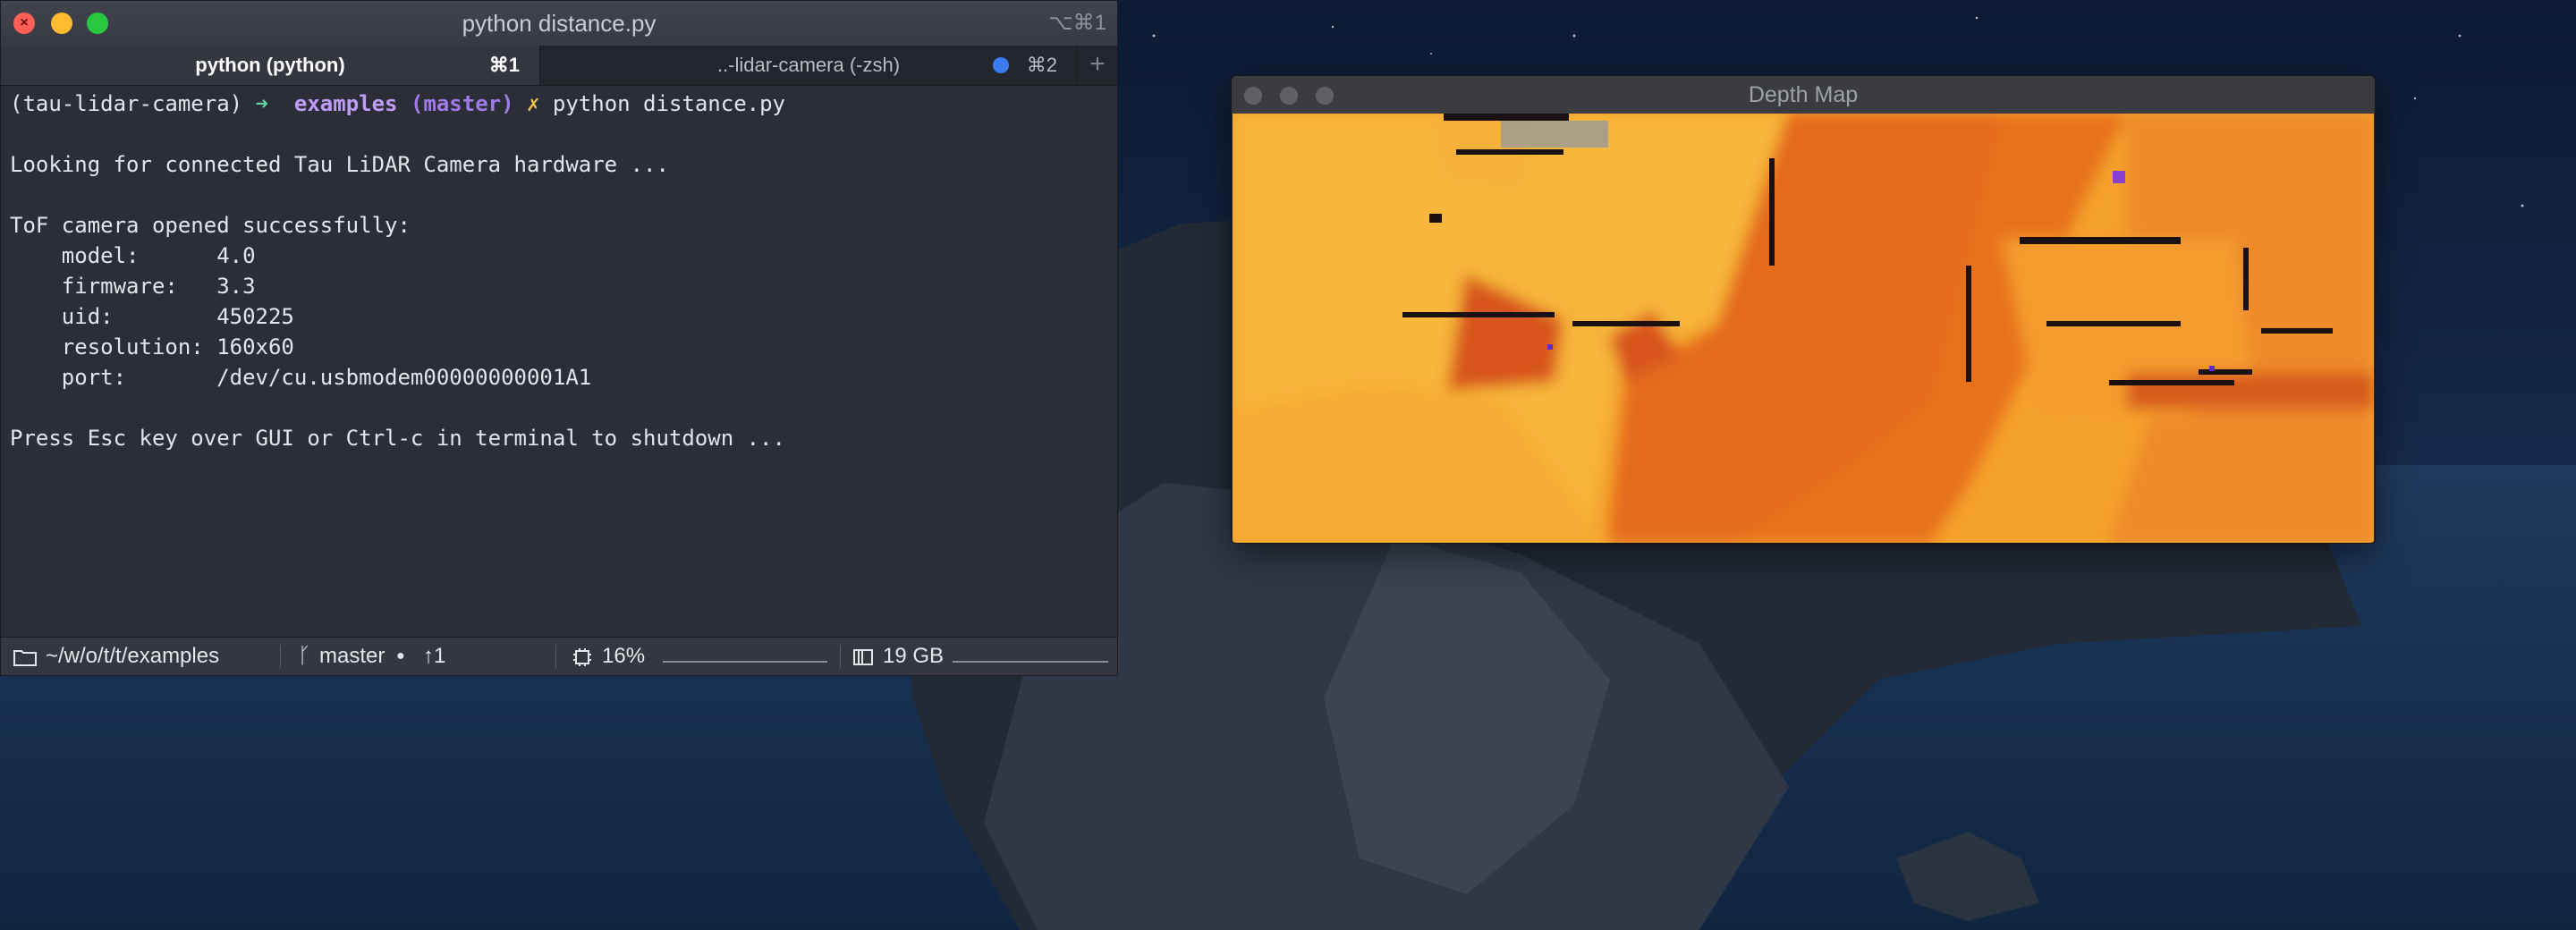 This screenshot has height=930, width=2576. I want to click on output-line: port: /dev/cu.usbmodem00000000001A1, so click(301, 377).